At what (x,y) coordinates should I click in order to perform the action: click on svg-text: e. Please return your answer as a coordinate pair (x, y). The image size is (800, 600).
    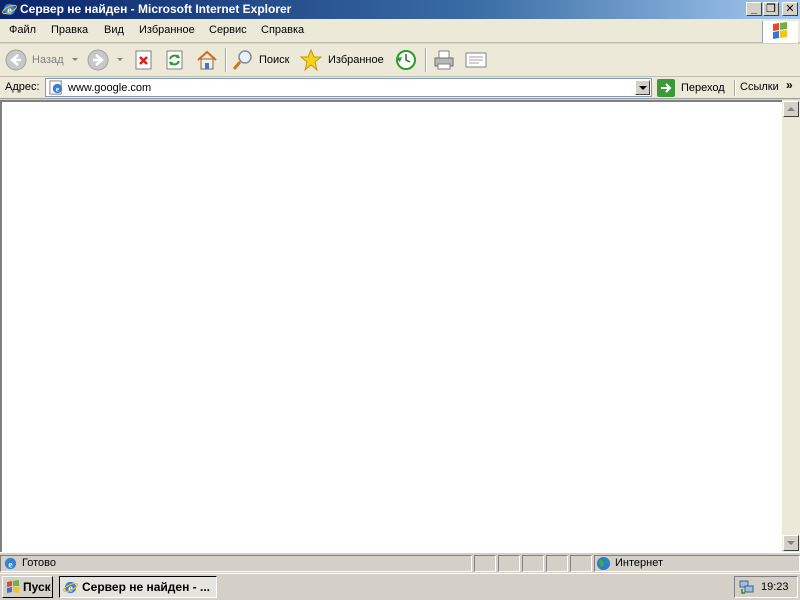
    Looking at the image, I should click on (10, 565).